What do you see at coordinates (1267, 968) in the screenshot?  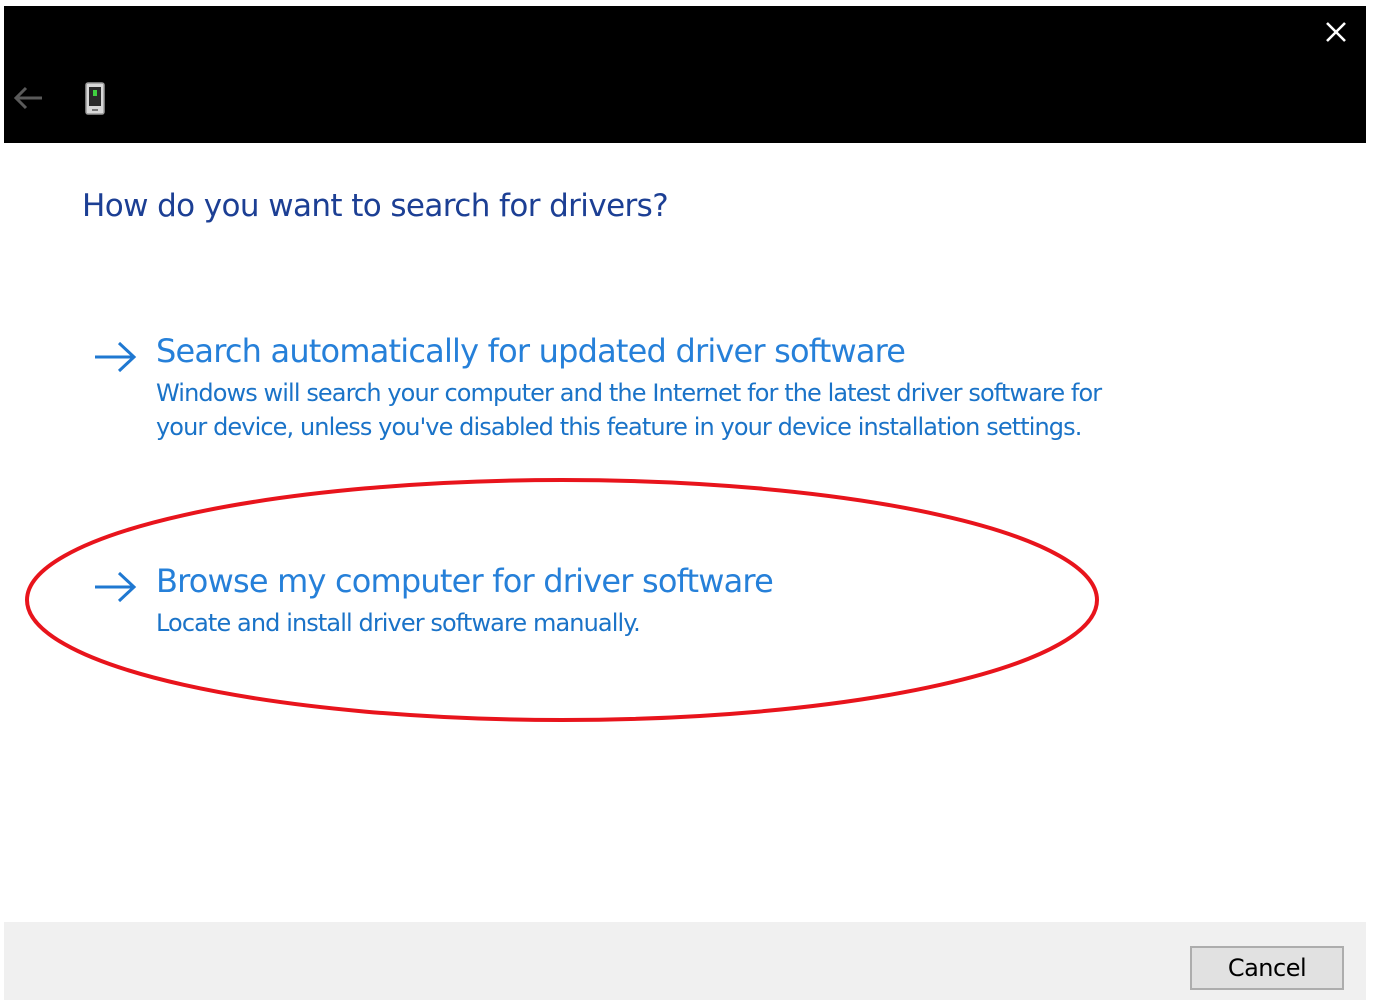 I see `cancel-button: Cancel` at bounding box center [1267, 968].